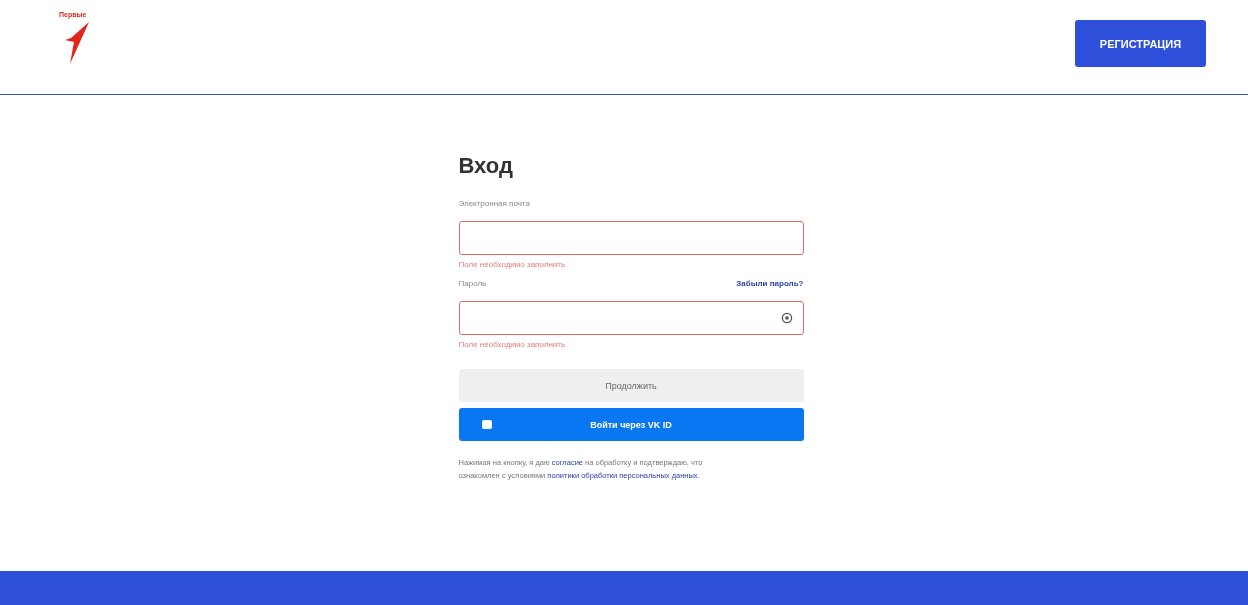 The image size is (1248, 605). What do you see at coordinates (631, 318) in the screenshot?
I see `password-field` at bounding box center [631, 318].